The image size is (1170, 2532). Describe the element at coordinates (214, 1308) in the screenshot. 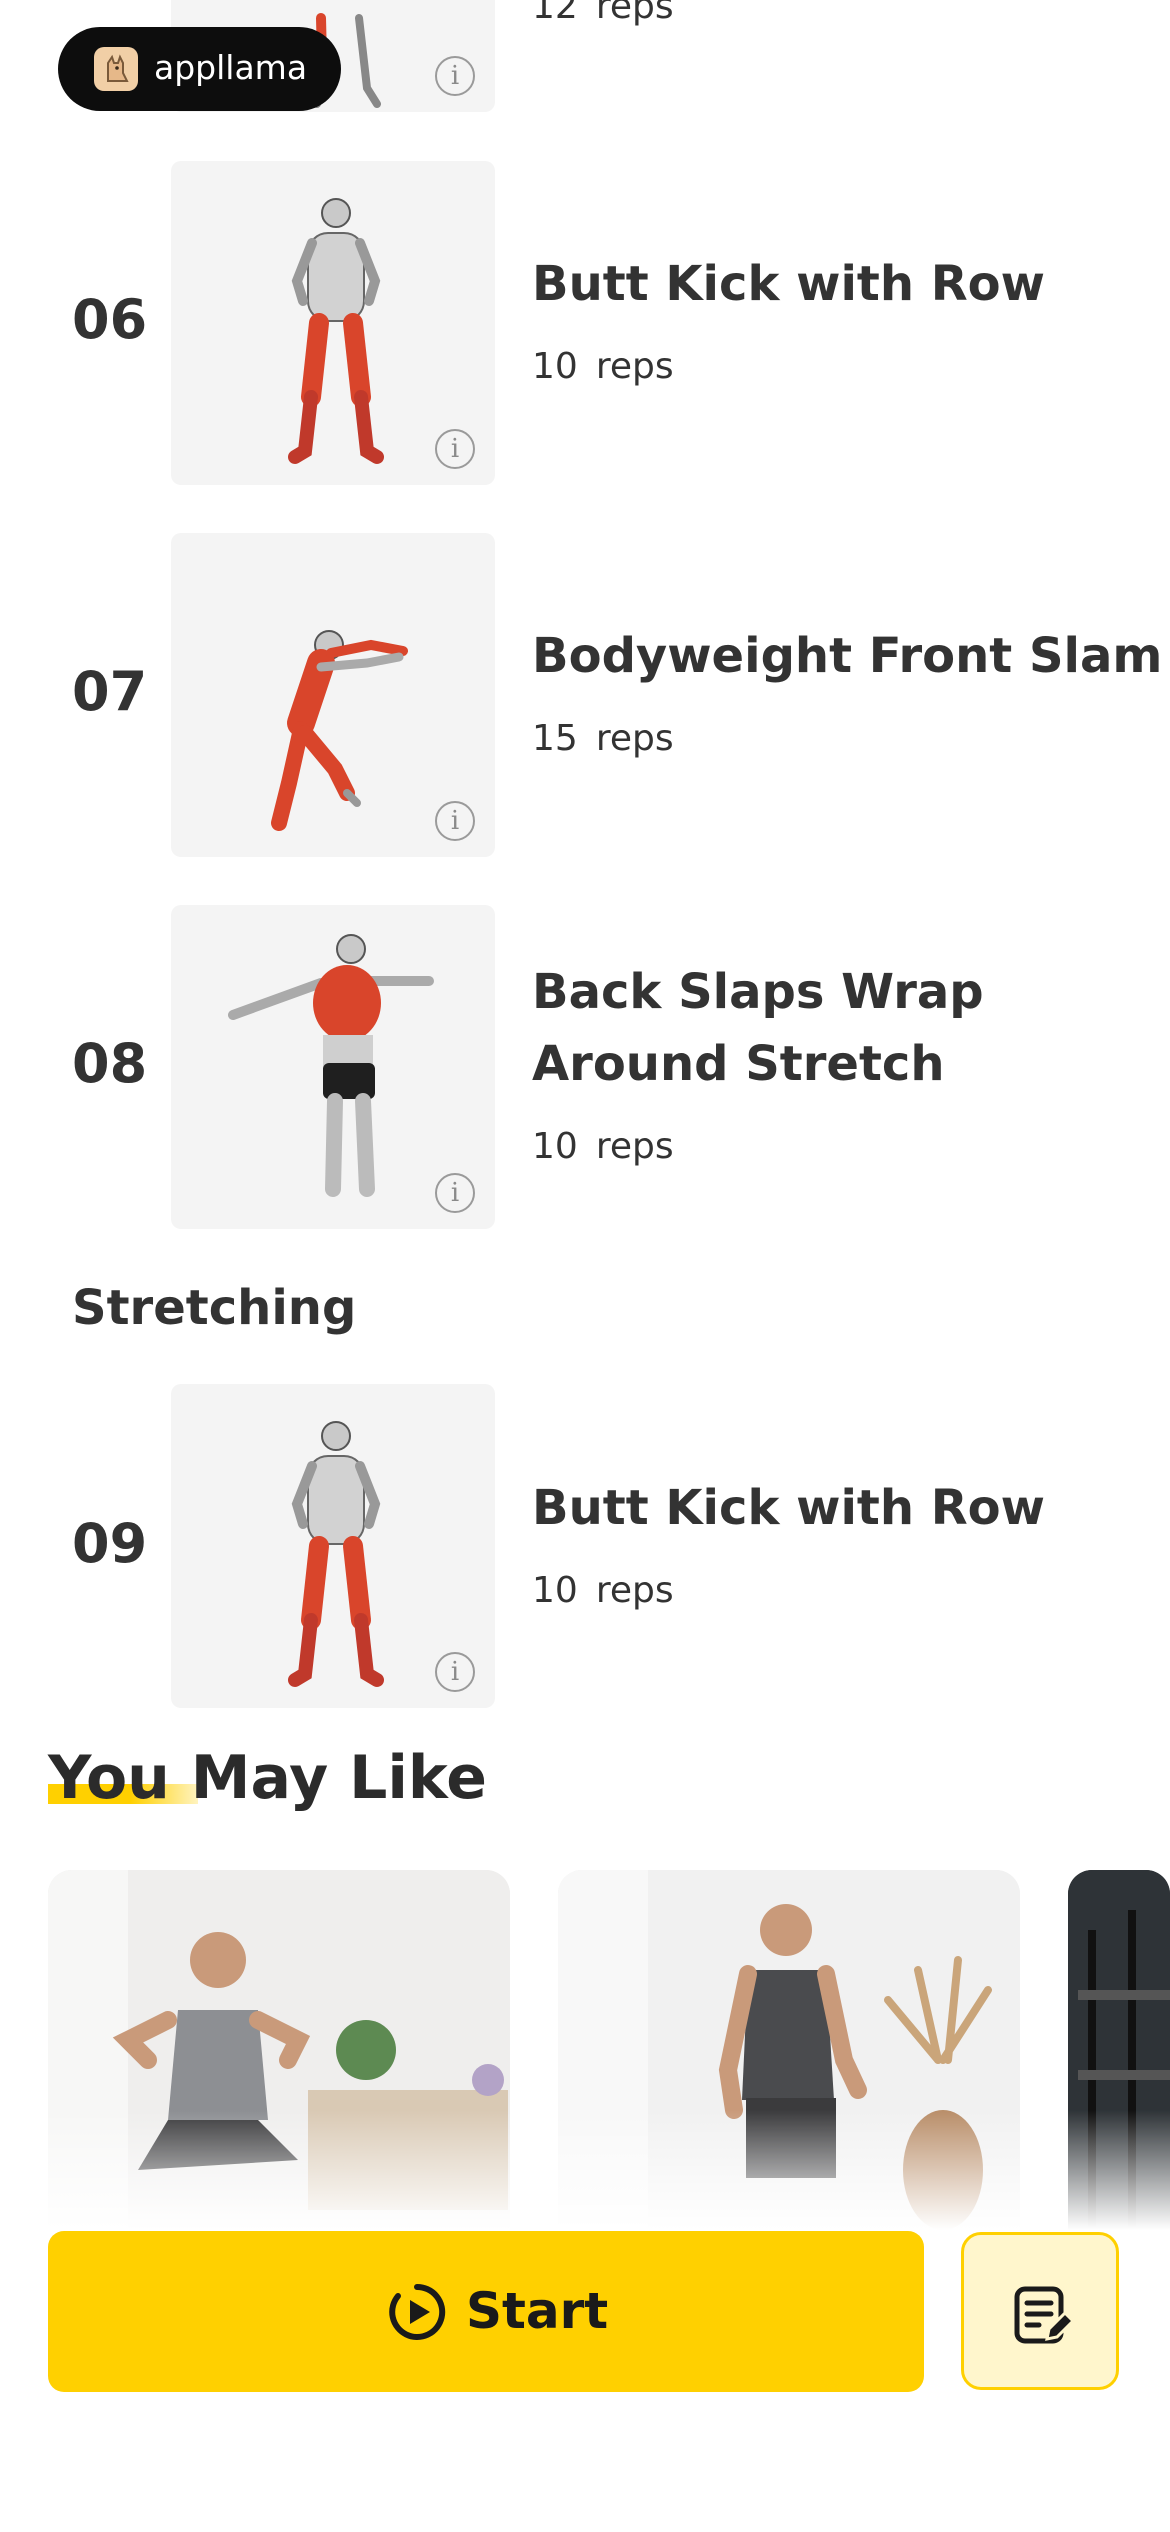

I see `section-title: Stretching` at that location.